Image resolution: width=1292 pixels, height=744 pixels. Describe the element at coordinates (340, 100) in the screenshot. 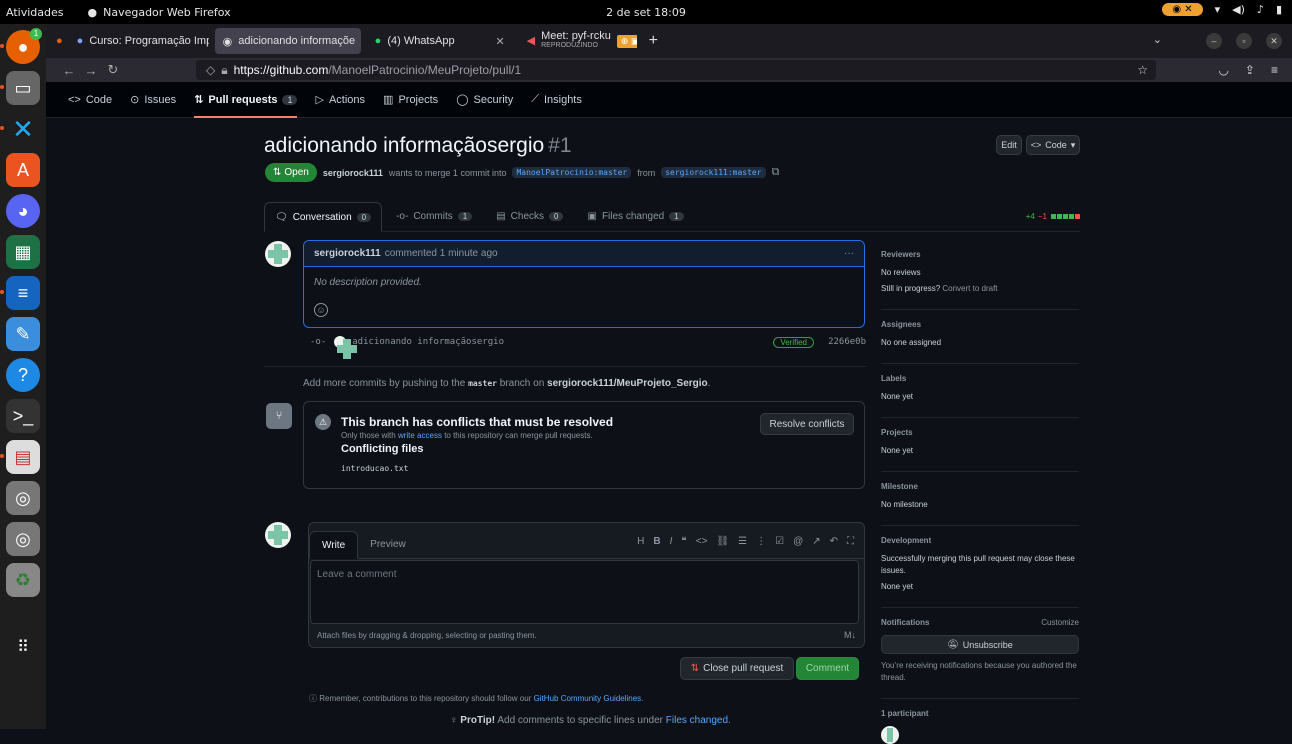

I see `nav-actions: ▷ Actions` at that location.